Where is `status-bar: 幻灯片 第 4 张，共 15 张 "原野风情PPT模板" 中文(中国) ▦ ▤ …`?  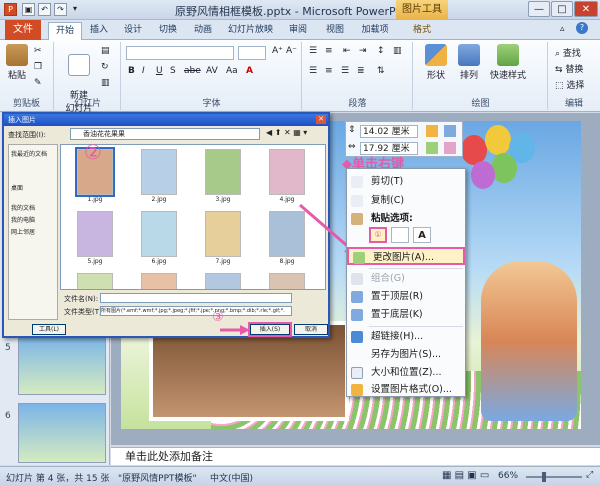
status-bar: 幻灯片 第 4 张，共 15 张 "原野风情PPT模板" 中文(中国) ▦ ▤ … is located at coordinates (300, 476).